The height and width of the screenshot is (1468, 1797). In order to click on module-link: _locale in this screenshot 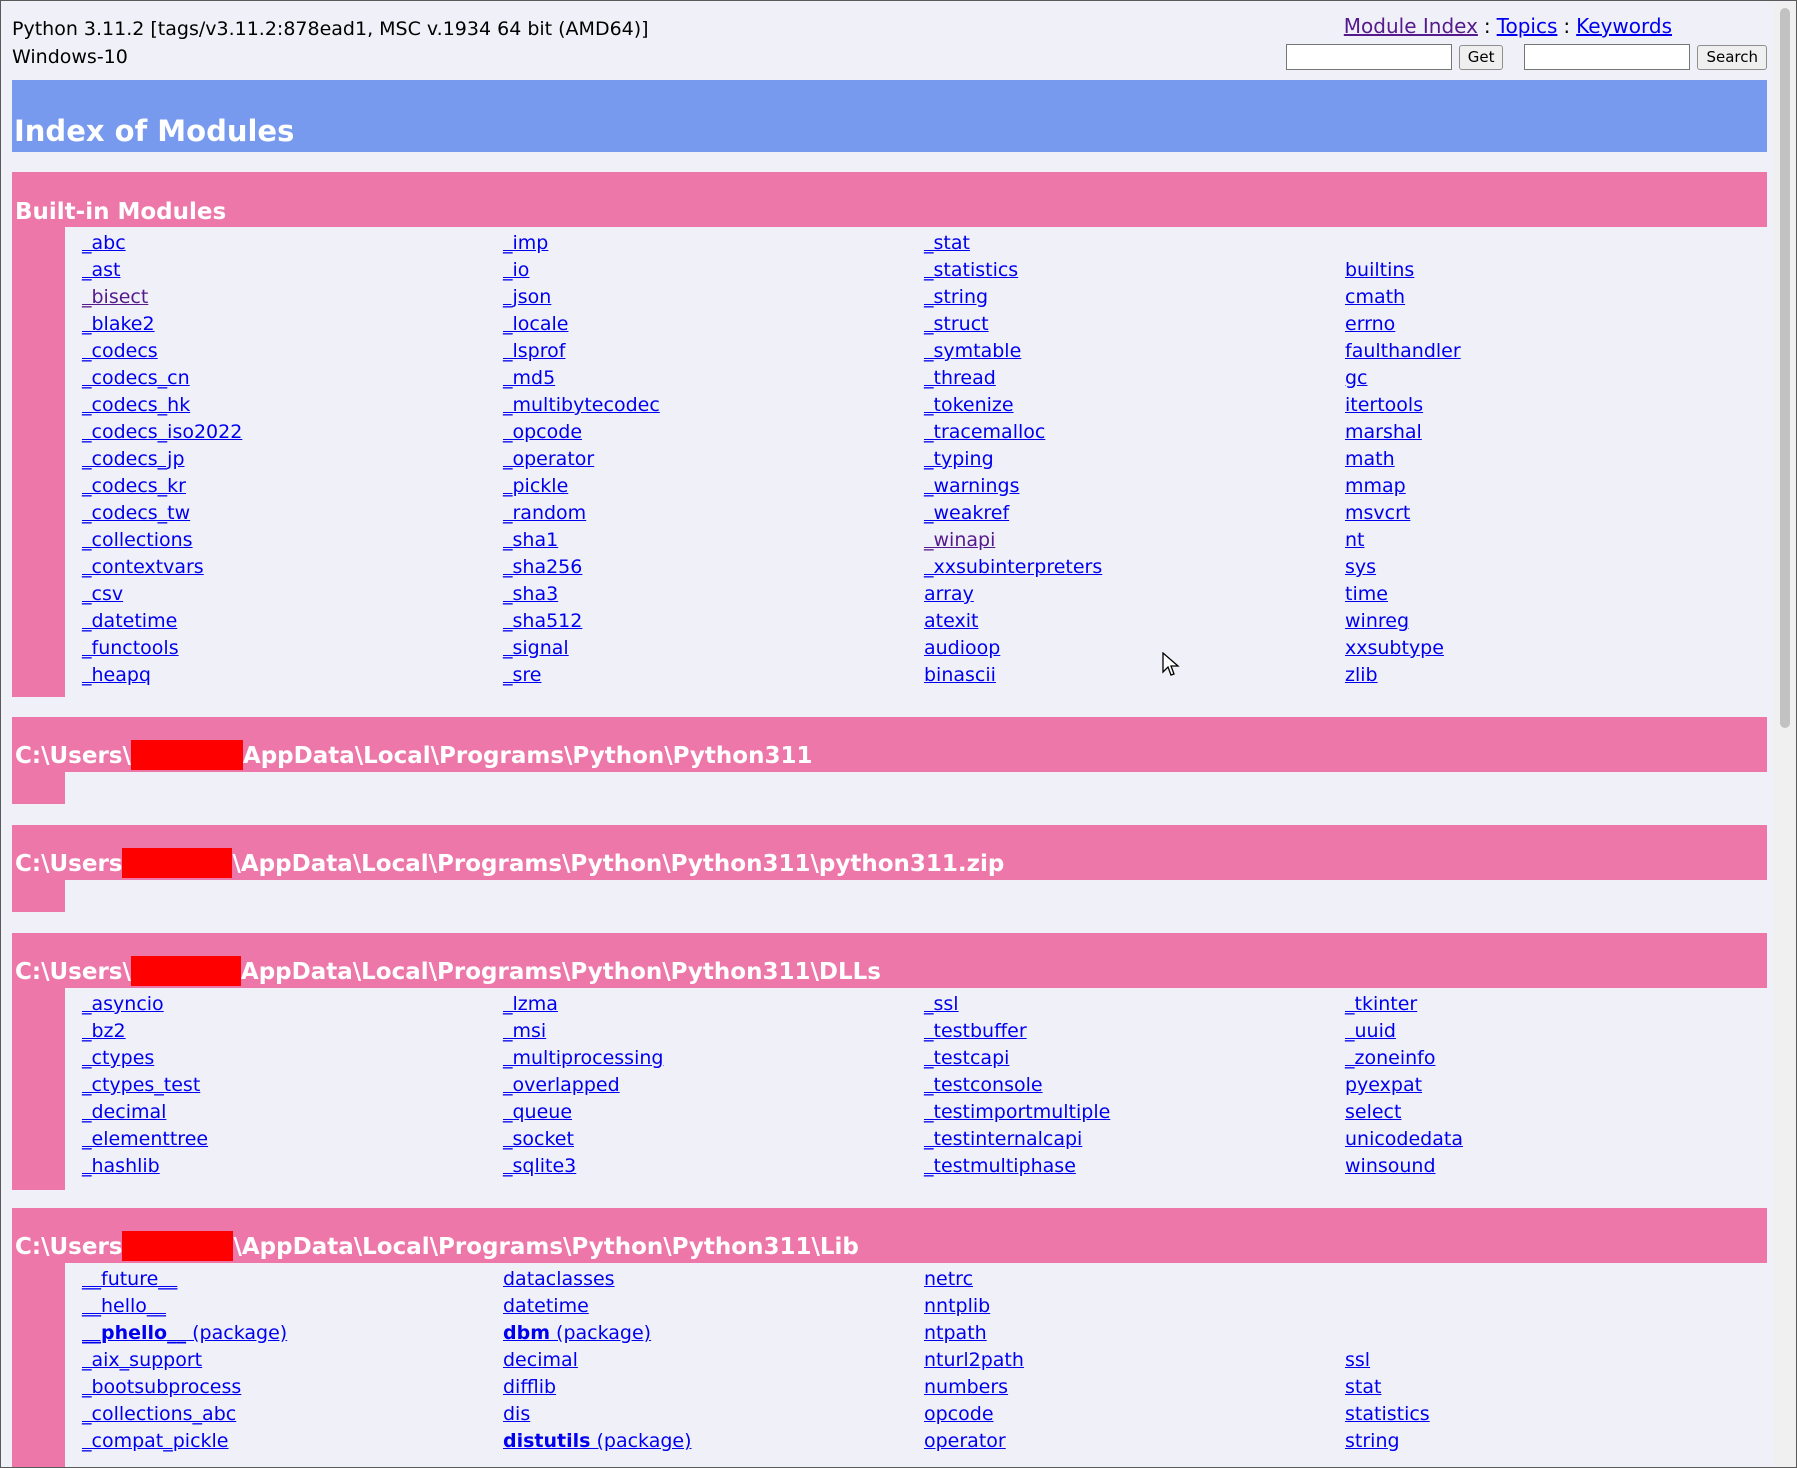, I will do `click(713, 324)`.